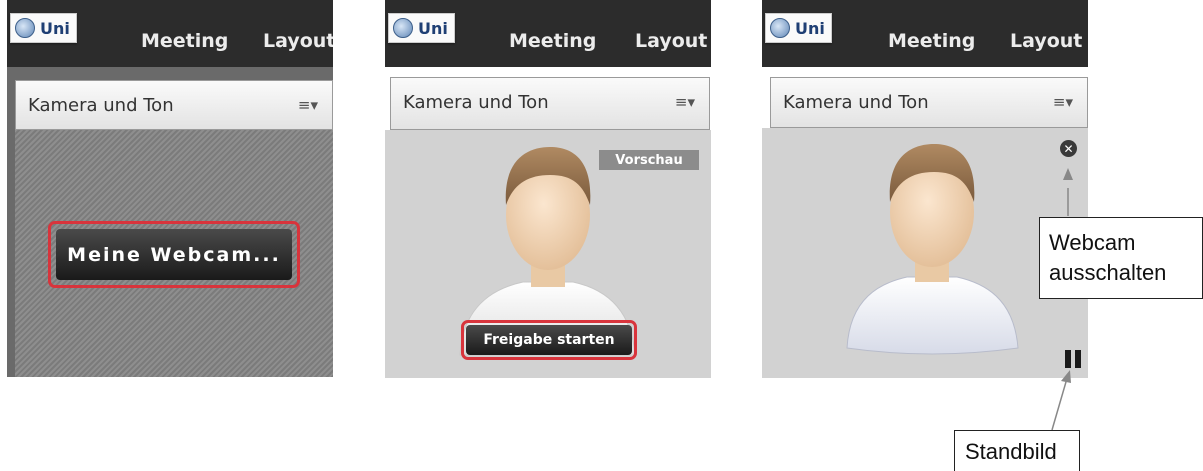 This screenshot has width=1203, height=471. I want to click on callout-webcam-off-line2: ausschalten, so click(1108, 272).